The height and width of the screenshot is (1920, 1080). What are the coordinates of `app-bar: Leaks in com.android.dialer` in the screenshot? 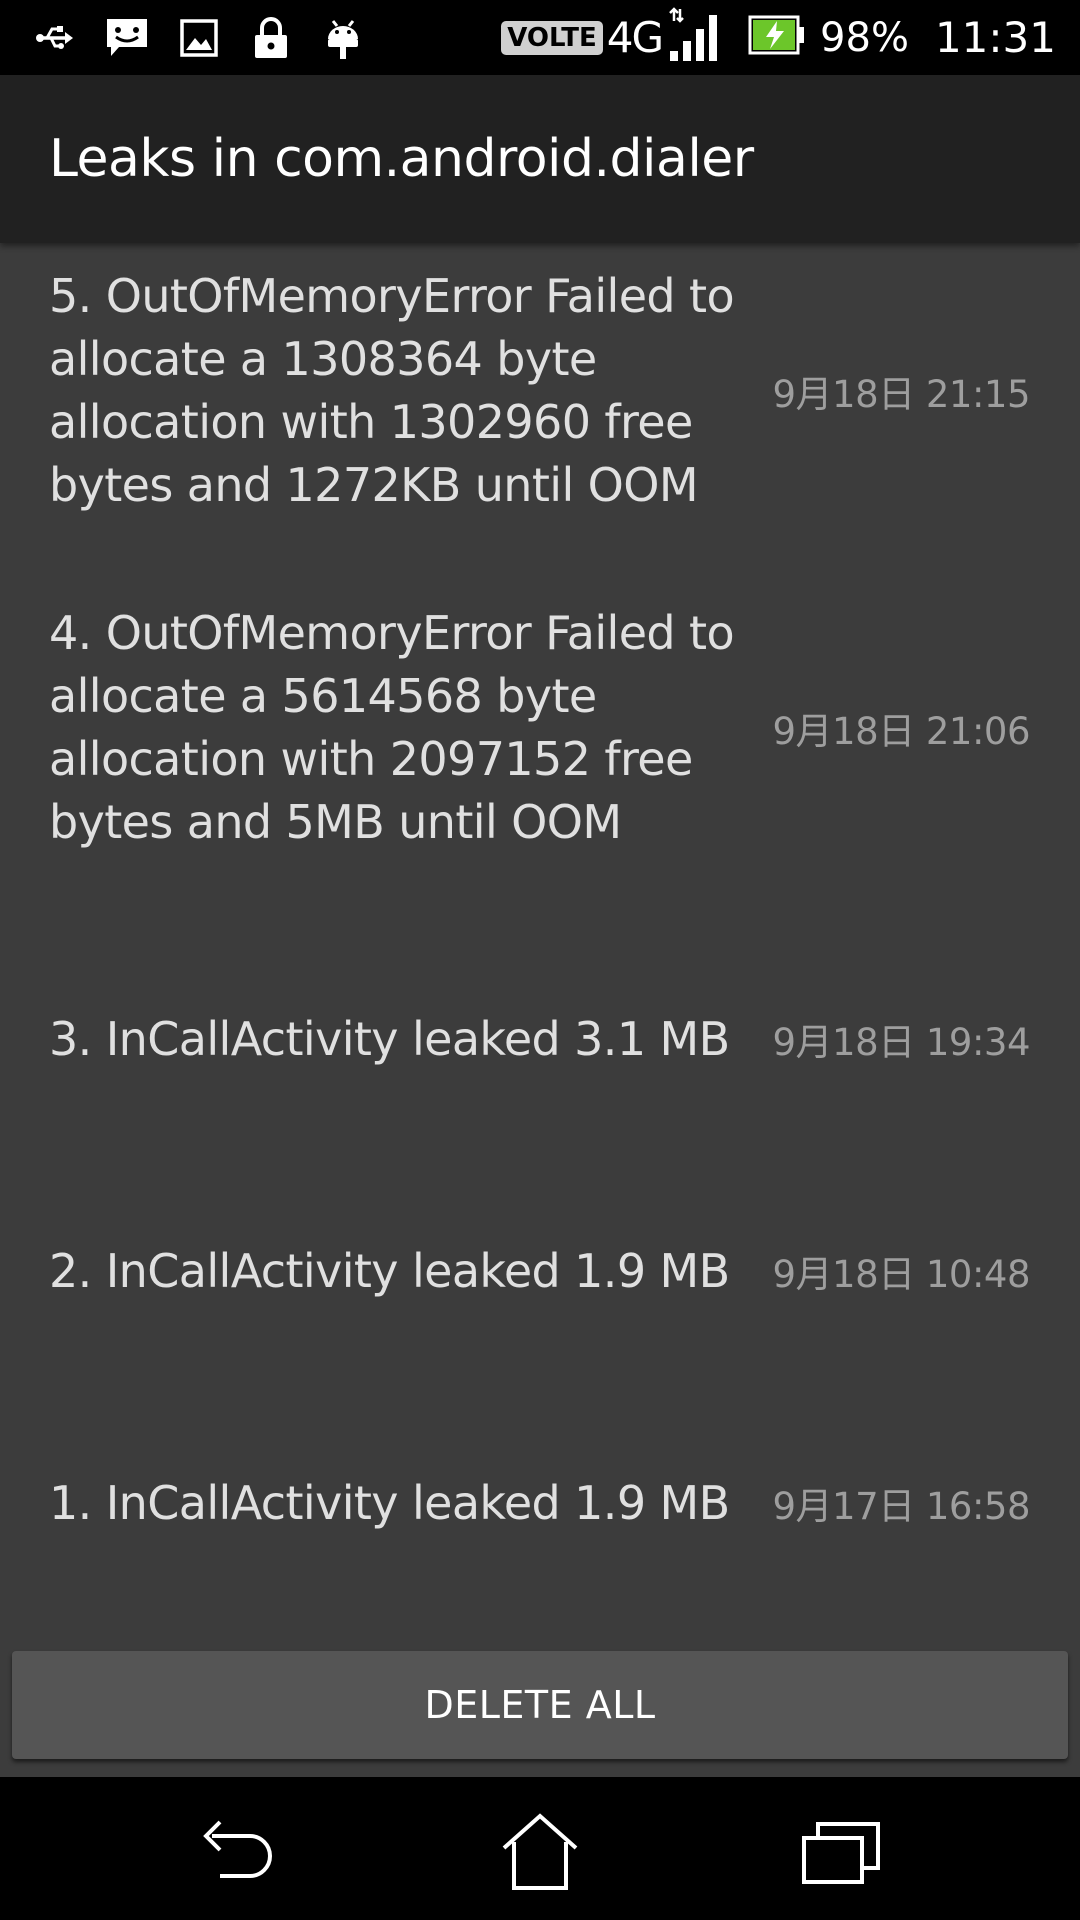 It's located at (540, 159).